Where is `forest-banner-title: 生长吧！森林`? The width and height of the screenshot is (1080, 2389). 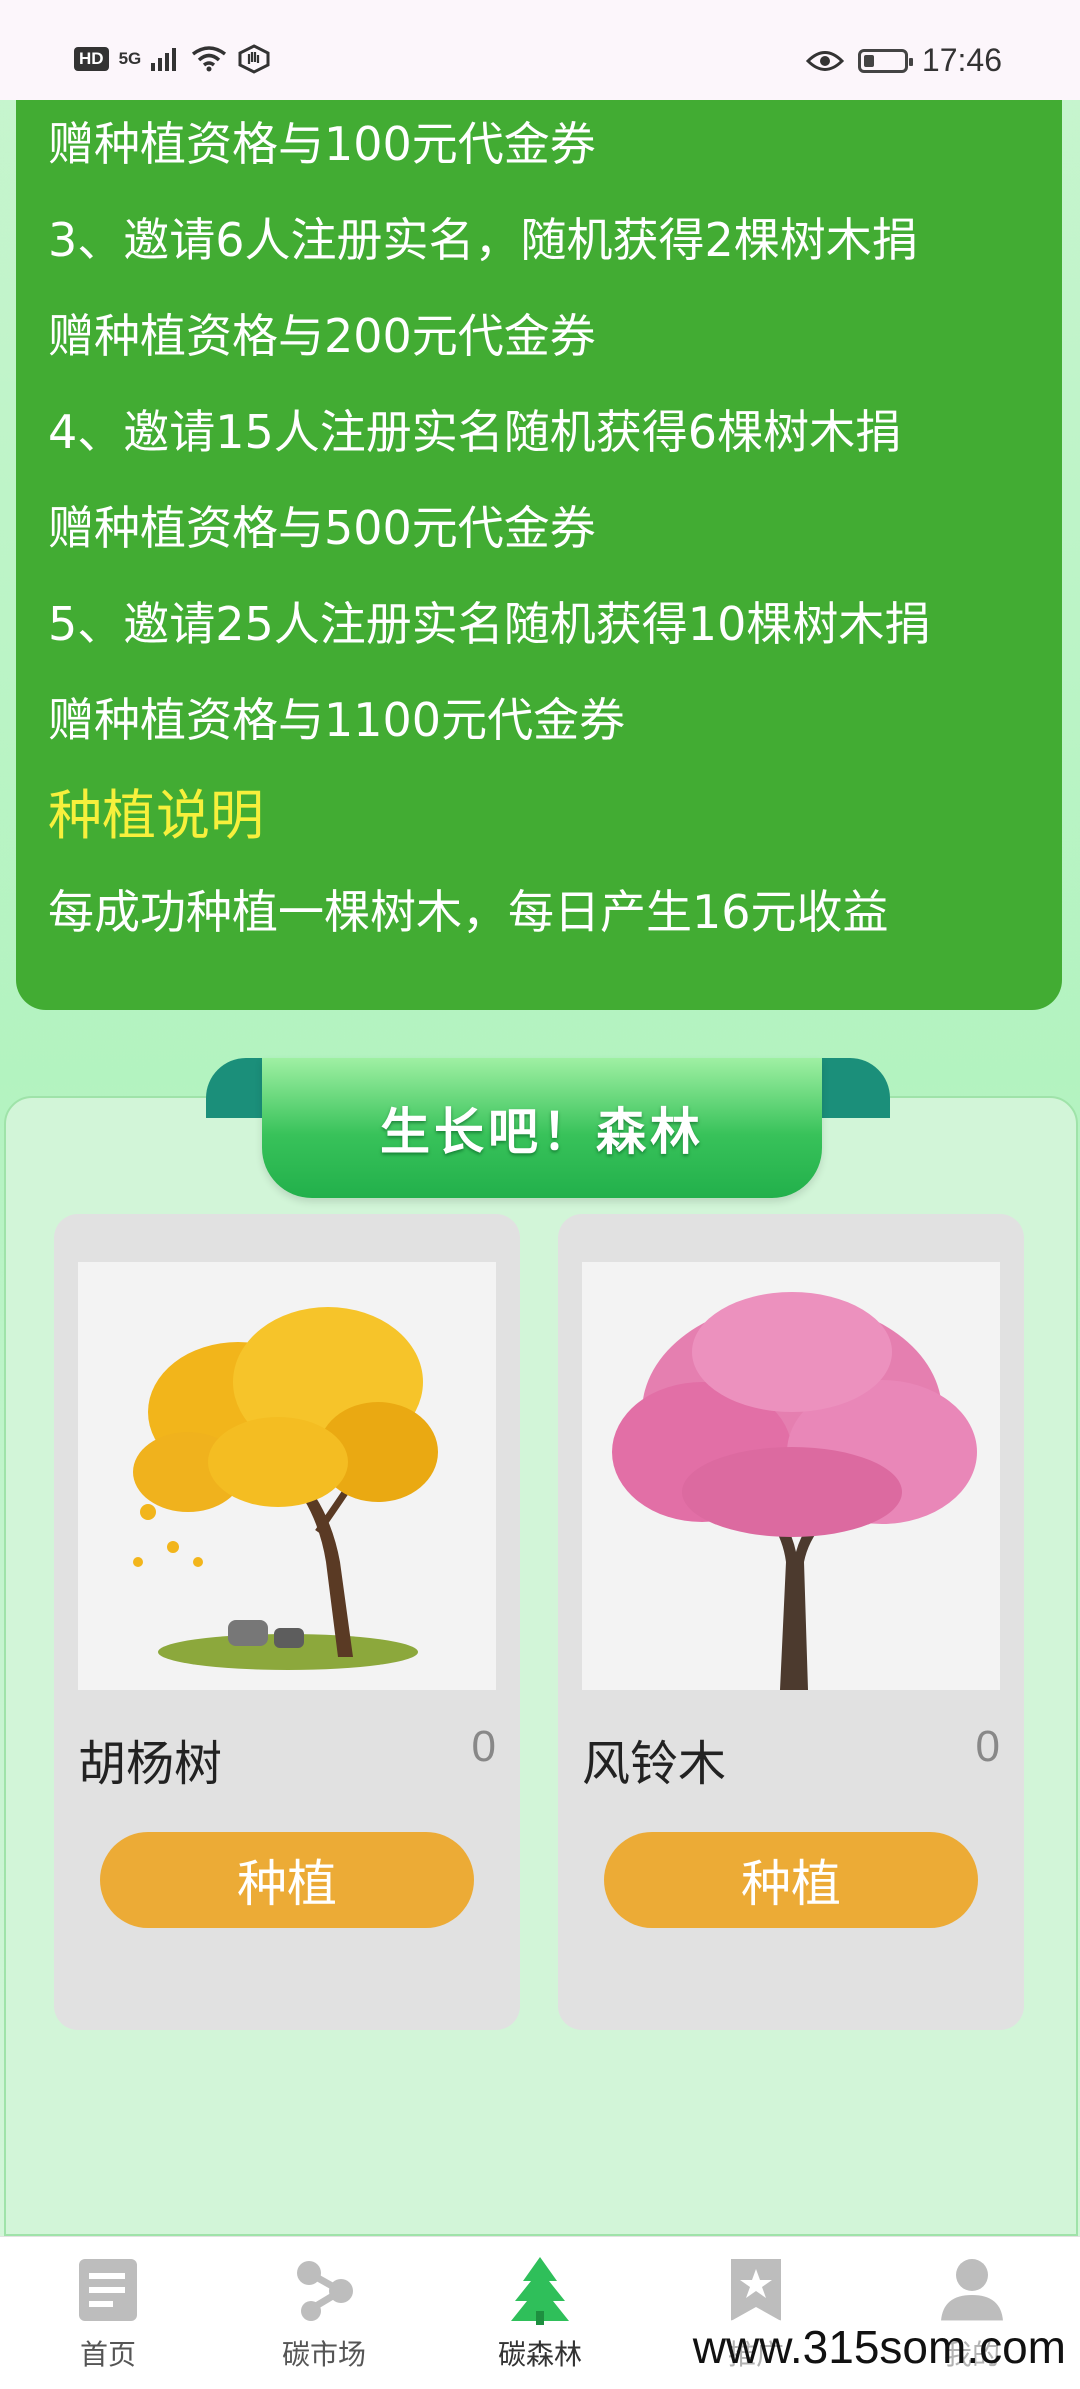 forest-banner-title: 生长吧！森林 is located at coordinates (542, 1132).